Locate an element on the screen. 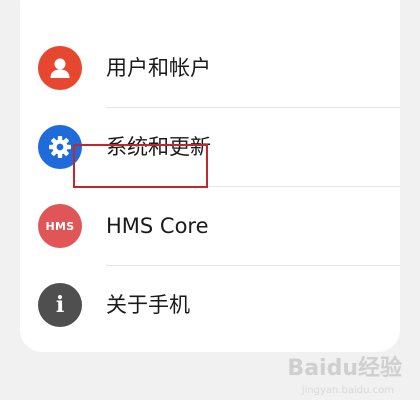 The height and width of the screenshot is (400, 420). info-icon-glyph: i is located at coordinates (60, 305).